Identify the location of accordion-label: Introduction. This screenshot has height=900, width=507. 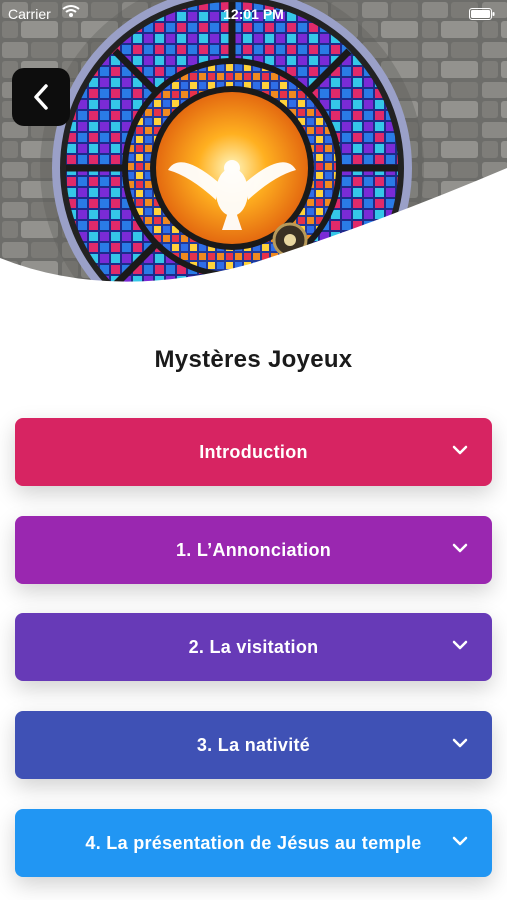
(253, 451).